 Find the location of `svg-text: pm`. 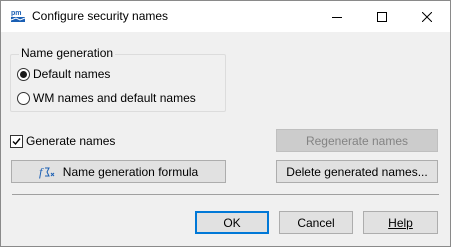

svg-text: pm is located at coordinates (16, 13).